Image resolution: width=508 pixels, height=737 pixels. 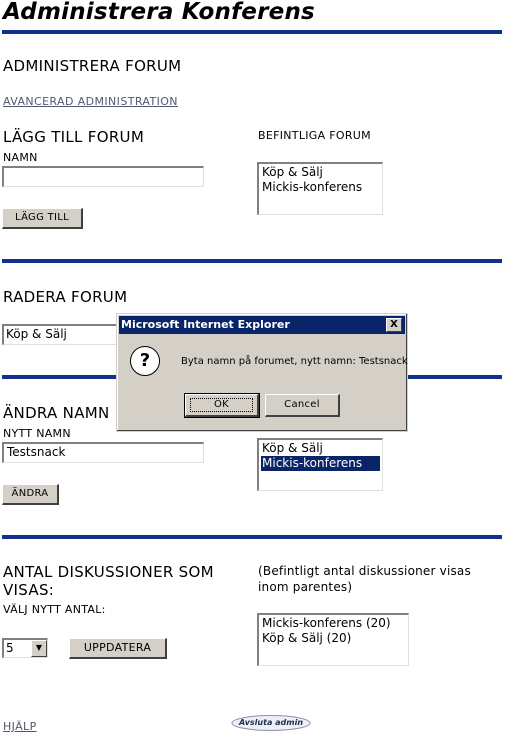 What do you see at coordinates (103, 452) in the screenshot?
I see `new-name-input: Testsnack` at bounding box center [103, 452].